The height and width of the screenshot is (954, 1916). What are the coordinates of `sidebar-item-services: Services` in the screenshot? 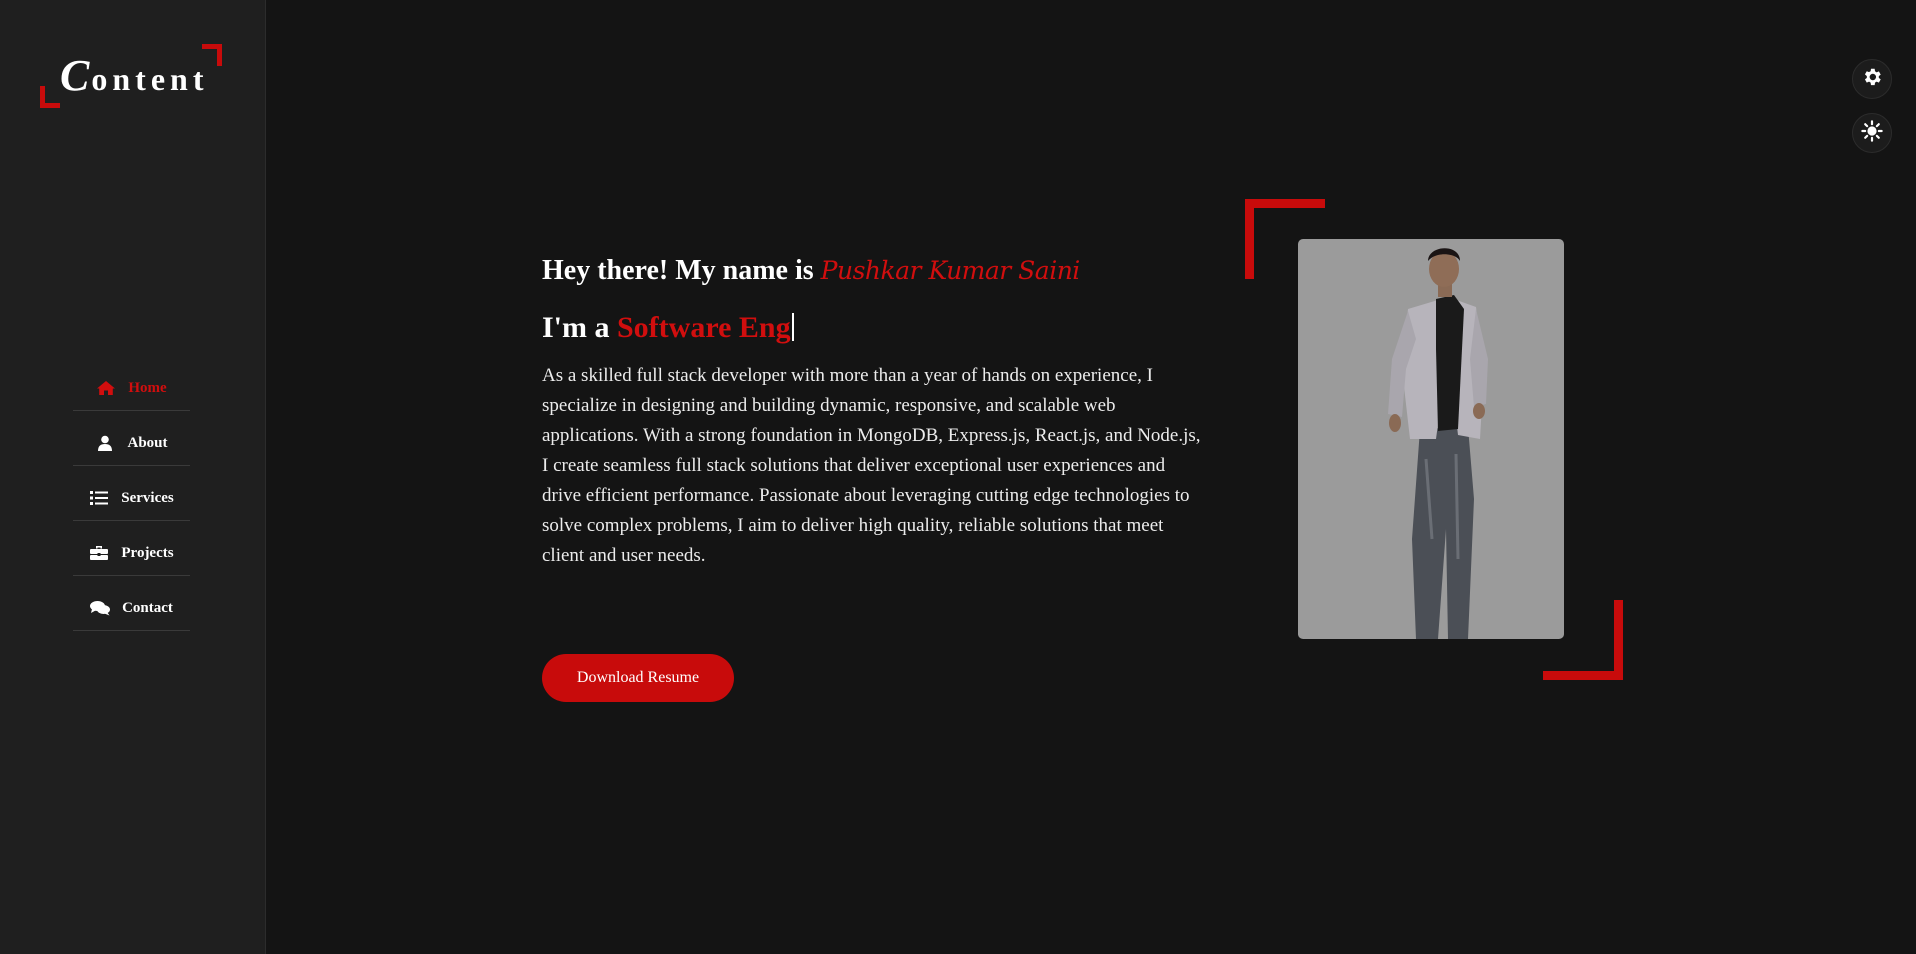 It's located at (131, 493).